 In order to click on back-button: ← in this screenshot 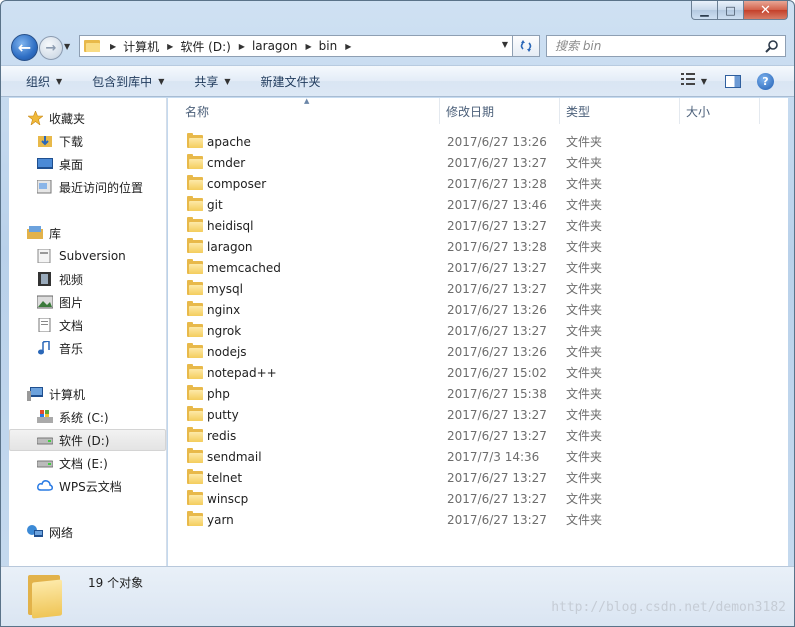, I will do `click(24, 47)`.